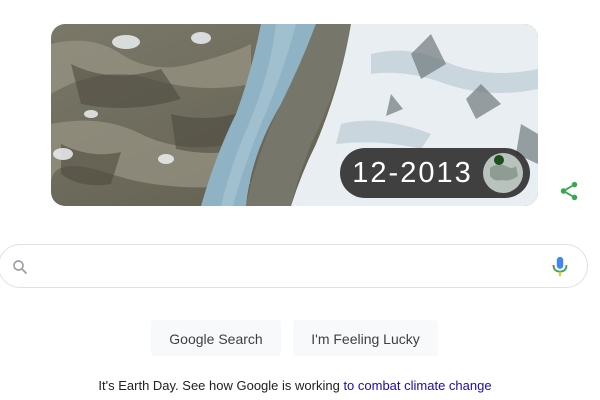  I want to click on date-badge: 12-2013, so click(435, 173).